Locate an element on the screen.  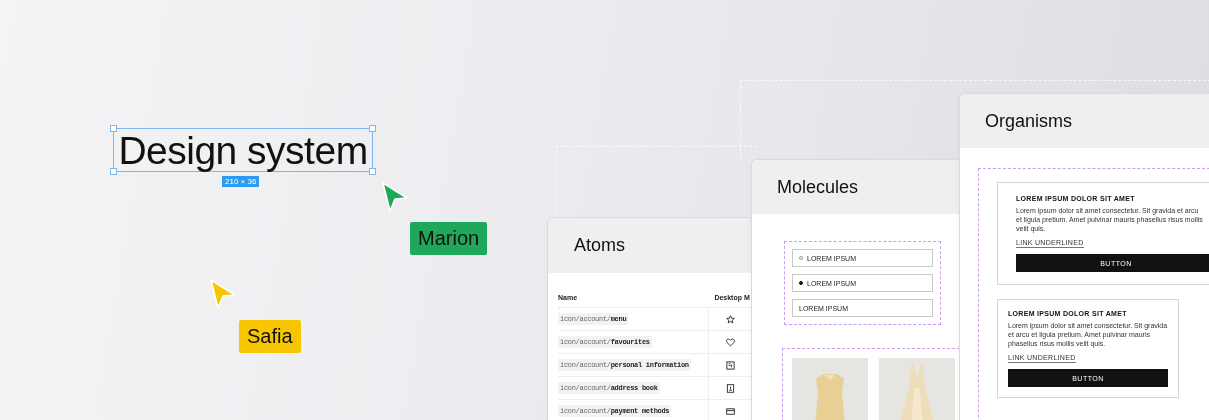
user-label: Marion is located at coordinates (449, 238).